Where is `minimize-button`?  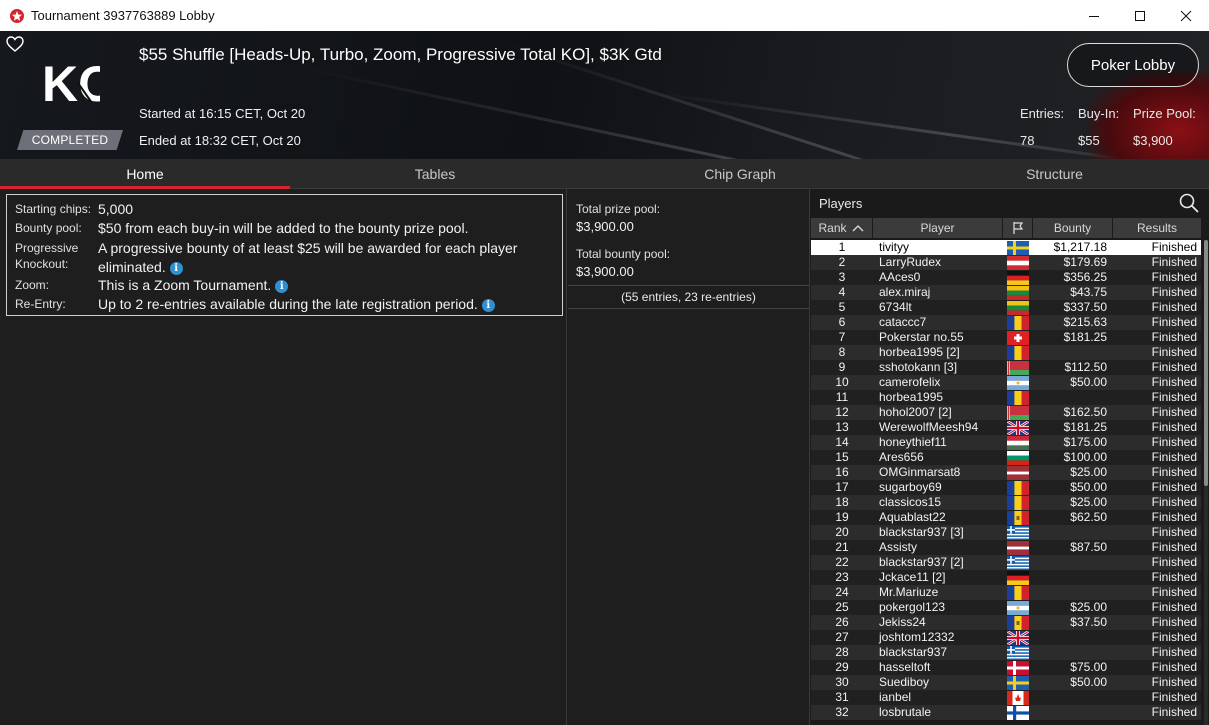 minimize-button is located at coordinates (1094, 15).